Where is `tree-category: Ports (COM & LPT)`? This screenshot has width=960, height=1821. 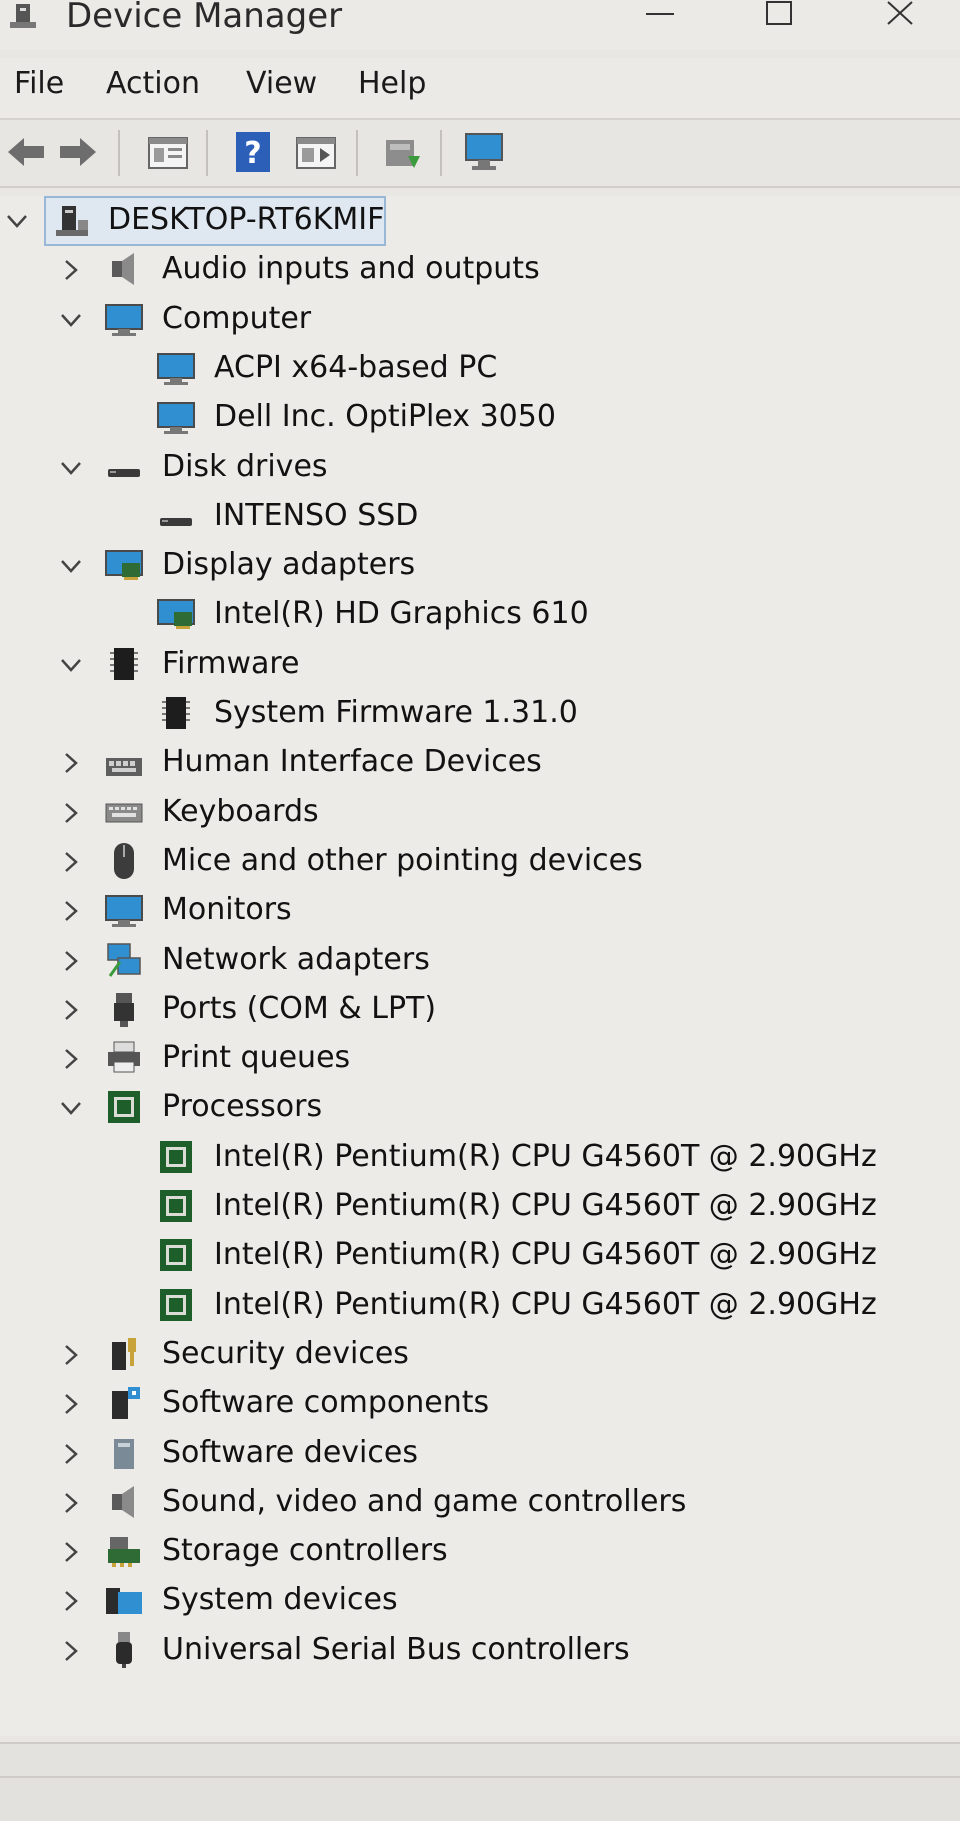 tree-category: Ports (COM & LPT) is located at coordinates (480, 1010).